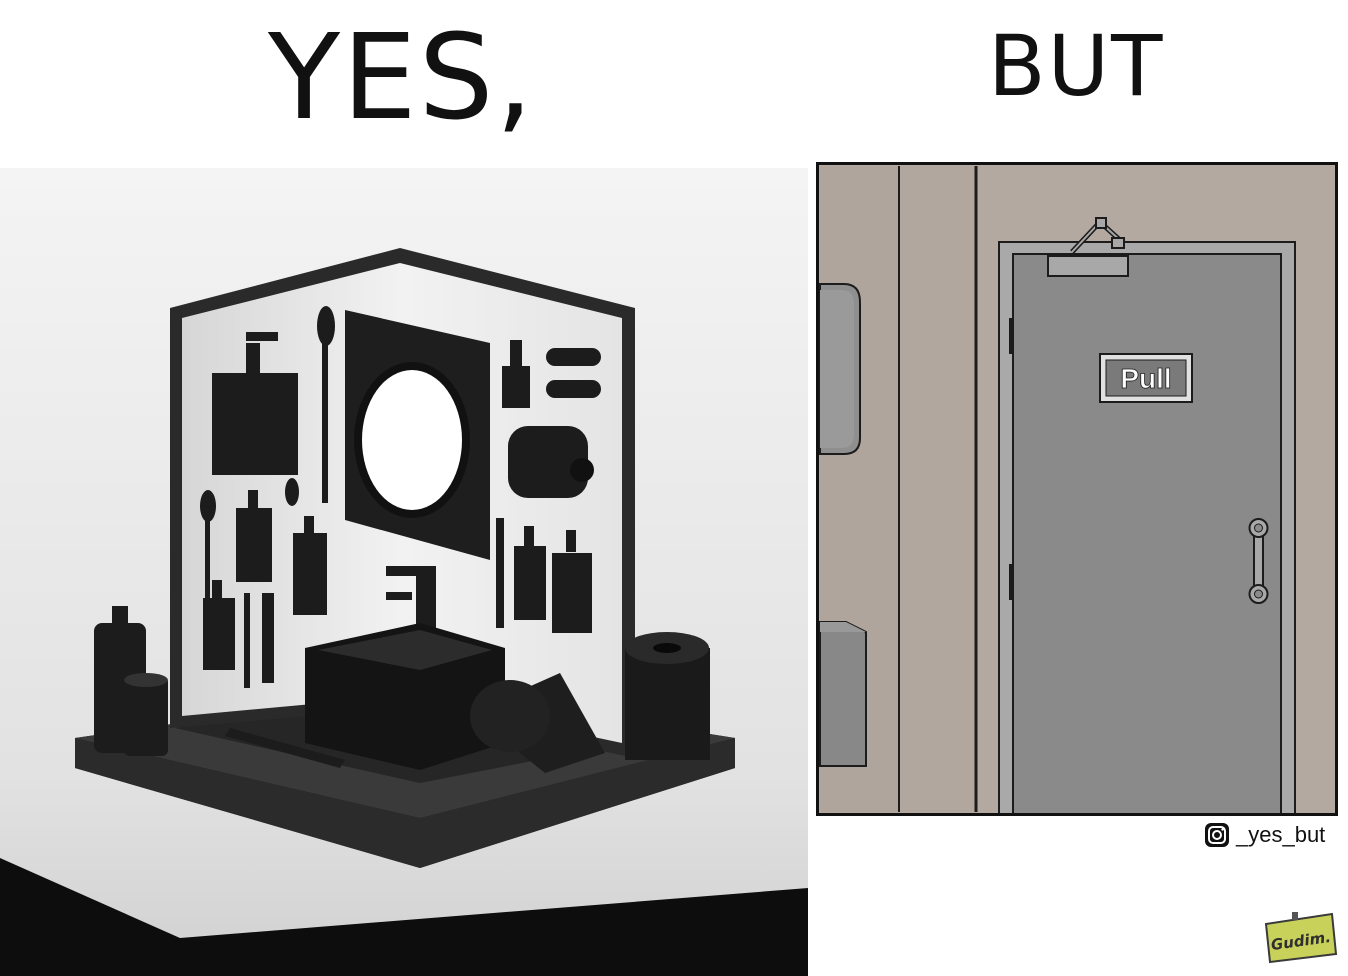  What do you see at coordinates (402, 77) in the screenshot?
I see `yes-caption: YES,` at bounding box center [402, 77].